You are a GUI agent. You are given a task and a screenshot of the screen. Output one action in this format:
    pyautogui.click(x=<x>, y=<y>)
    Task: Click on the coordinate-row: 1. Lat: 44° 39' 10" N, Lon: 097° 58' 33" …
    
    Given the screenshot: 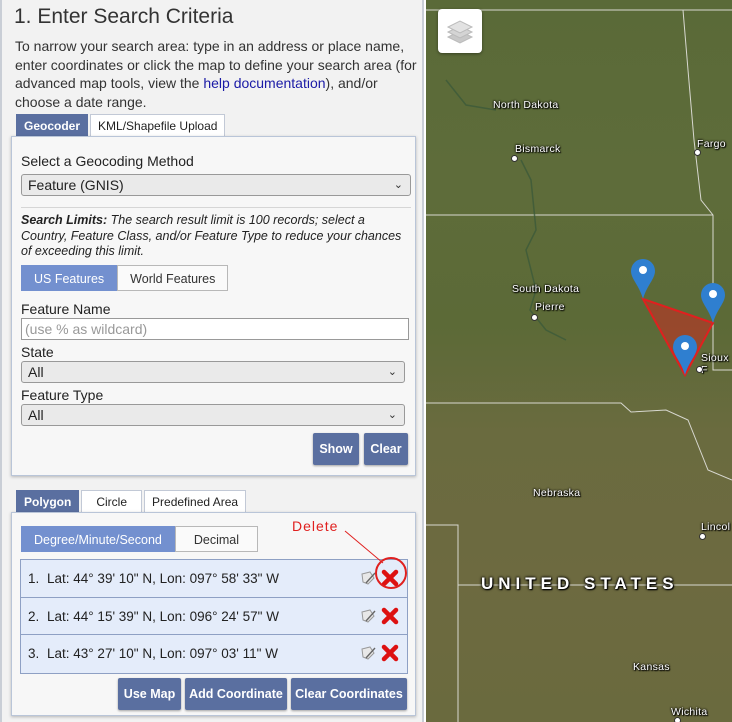 What is the action you would take?
    pyautogui.click(x=214, y=579)
    